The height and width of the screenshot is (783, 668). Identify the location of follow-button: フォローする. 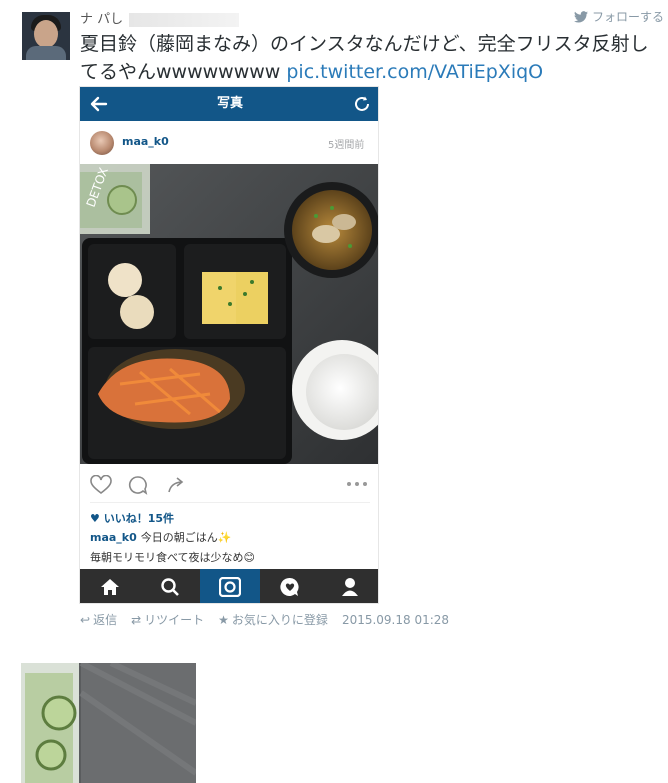
(619, 16).